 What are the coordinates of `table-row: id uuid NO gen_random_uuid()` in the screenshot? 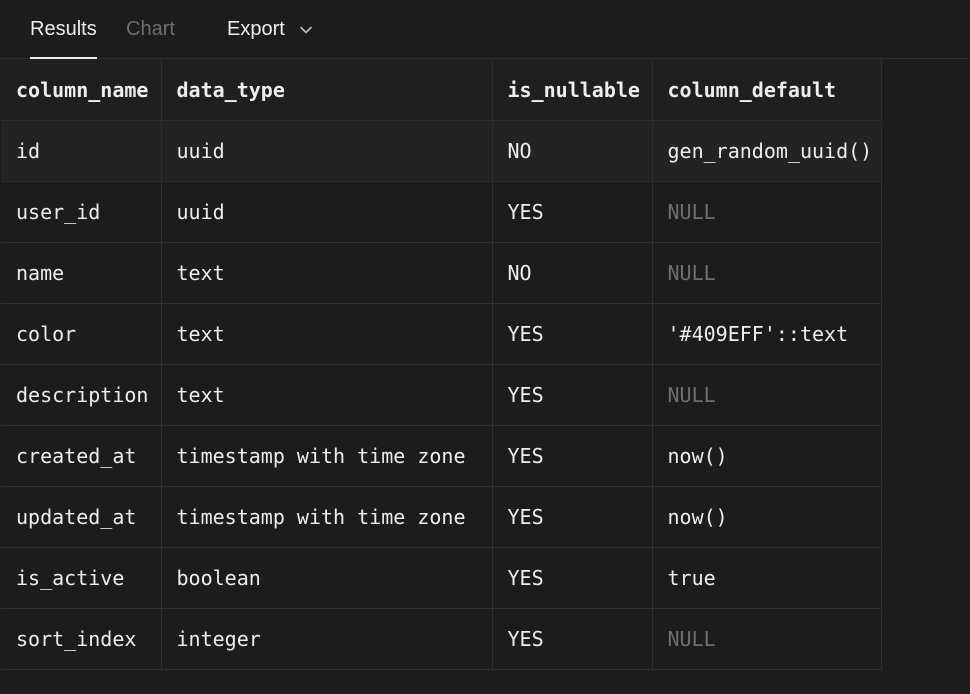 It's located at (441, 151).